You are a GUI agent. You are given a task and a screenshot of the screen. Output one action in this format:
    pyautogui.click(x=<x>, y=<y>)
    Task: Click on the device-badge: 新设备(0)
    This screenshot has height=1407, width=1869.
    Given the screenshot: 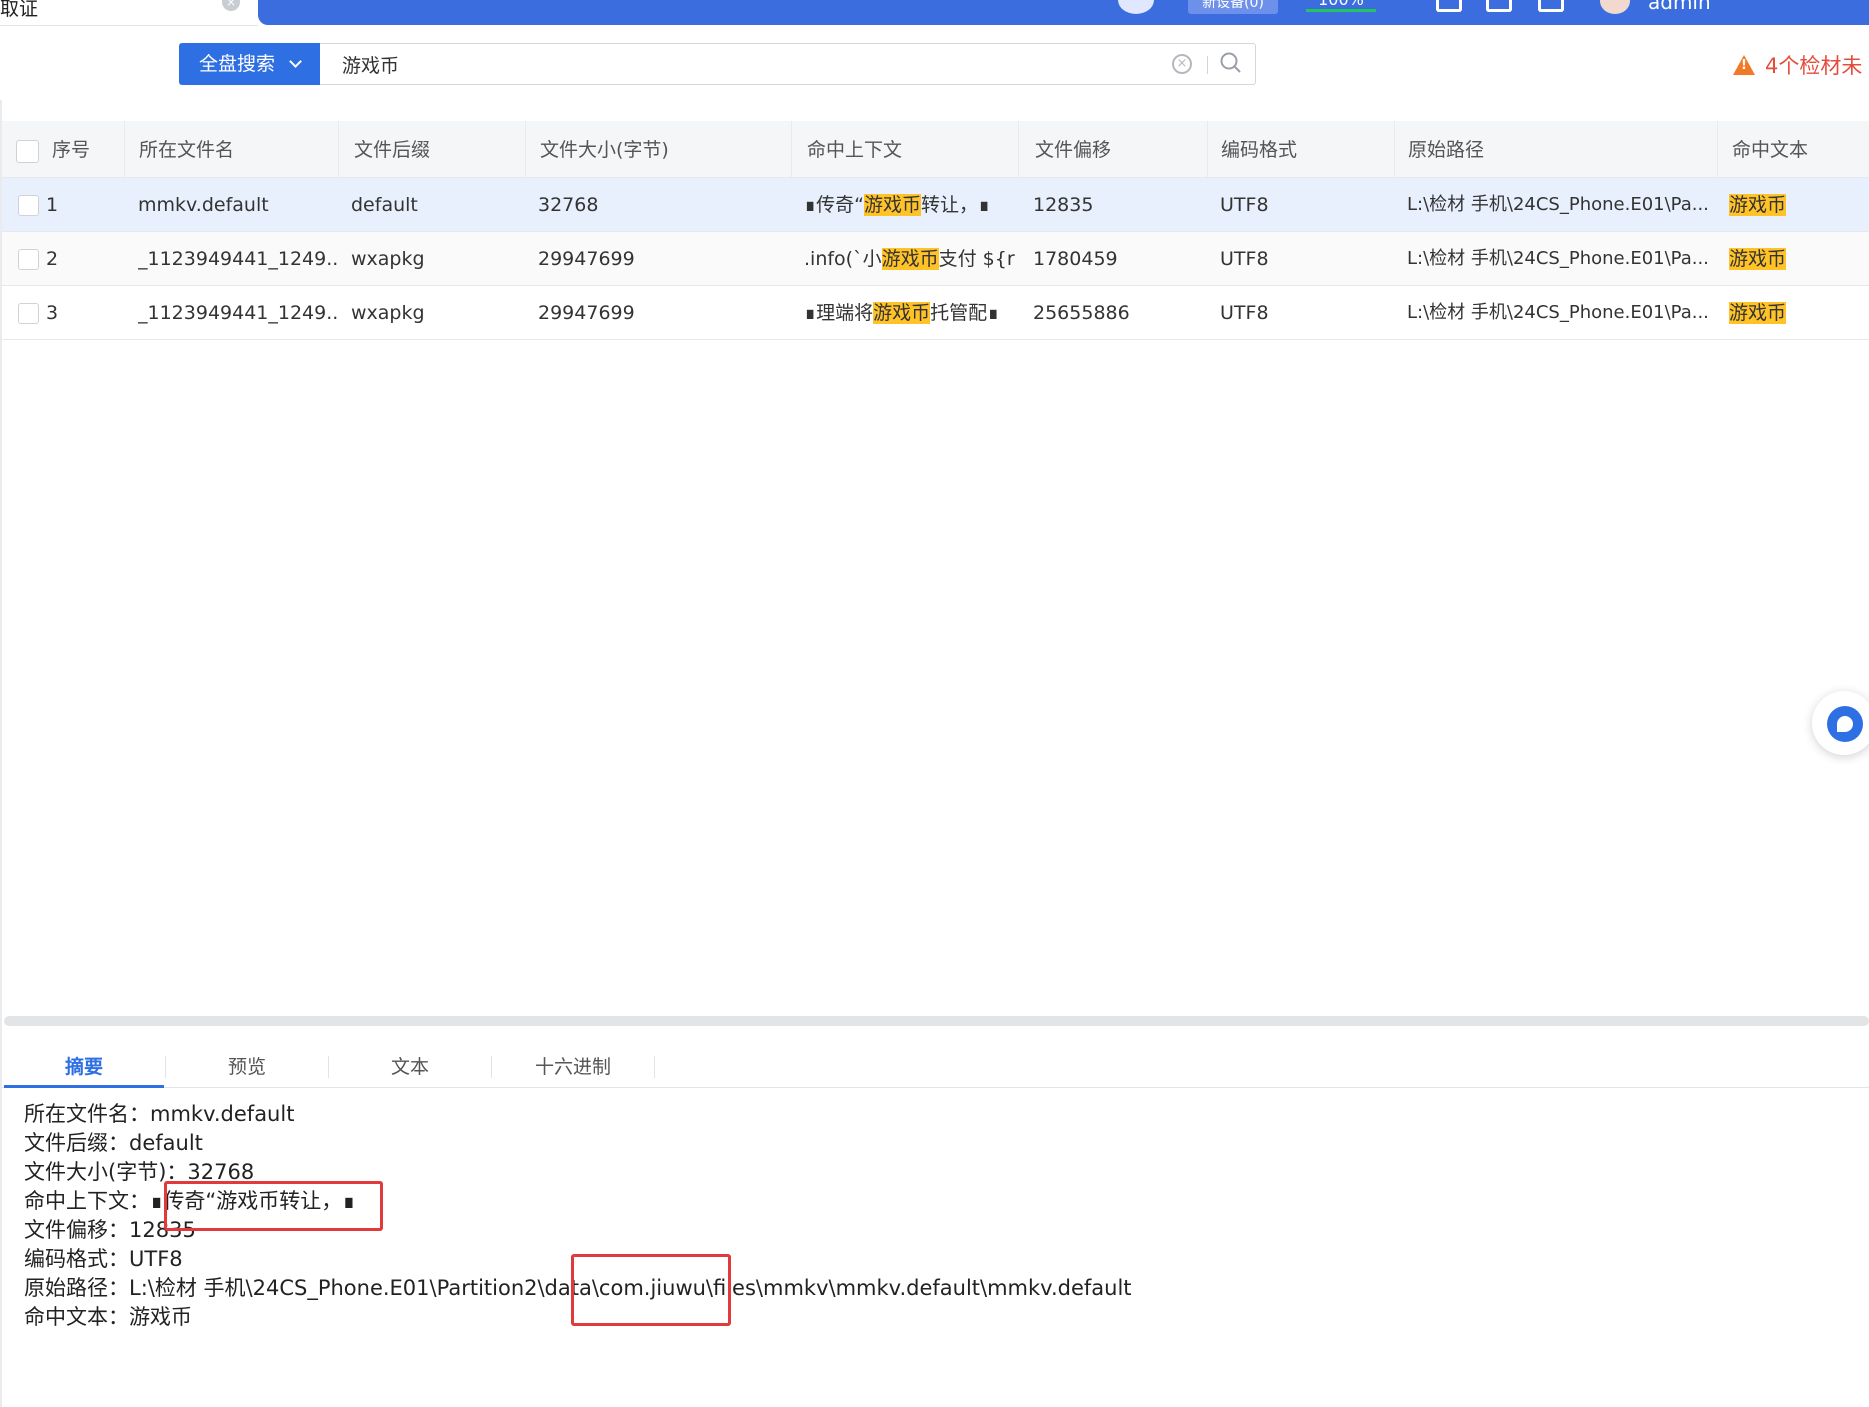 What is the action you would take?
    pyautogui.click(x=1233, y=7)
    